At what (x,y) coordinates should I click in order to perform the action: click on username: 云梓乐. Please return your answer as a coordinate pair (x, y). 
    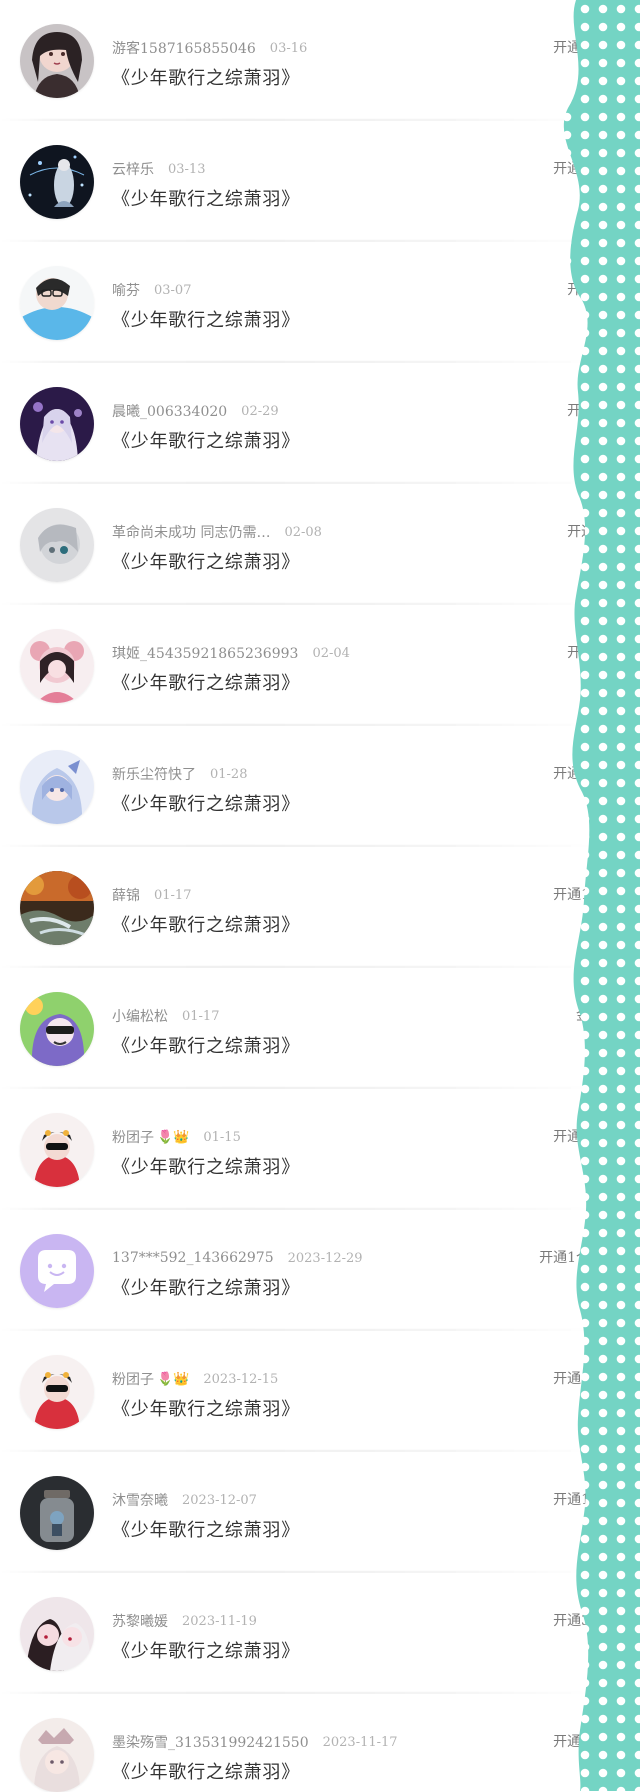
    Looking at the image, I should click on (133, 169).